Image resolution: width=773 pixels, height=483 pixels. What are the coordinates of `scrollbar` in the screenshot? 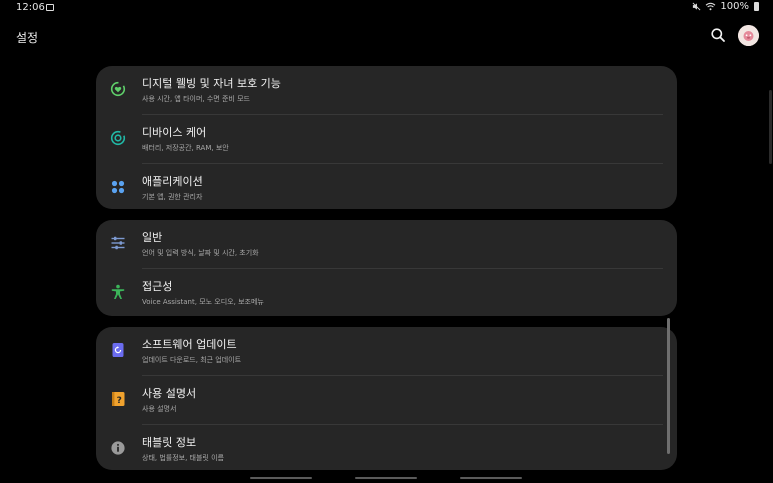 It's located at (668, 386).